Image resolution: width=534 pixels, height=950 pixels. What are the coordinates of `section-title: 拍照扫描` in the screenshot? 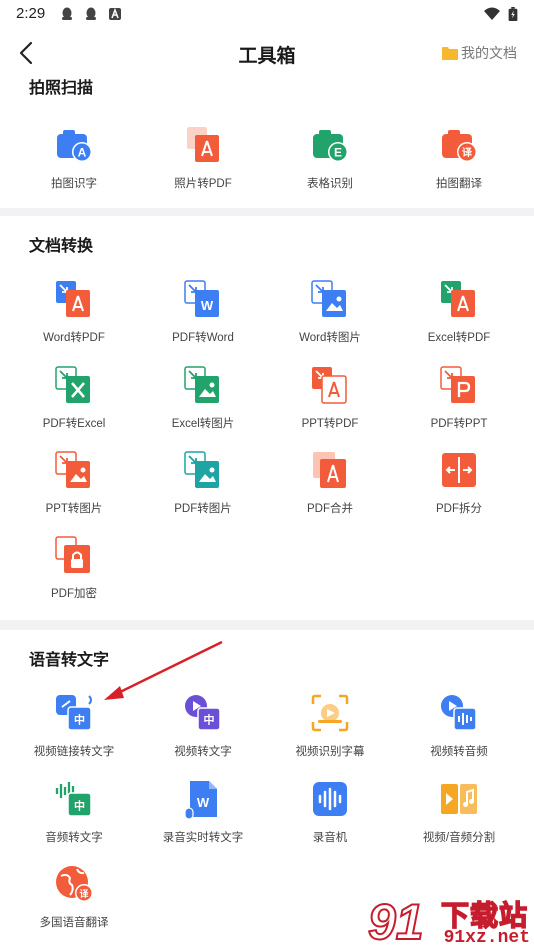 It's located at (61, 88).